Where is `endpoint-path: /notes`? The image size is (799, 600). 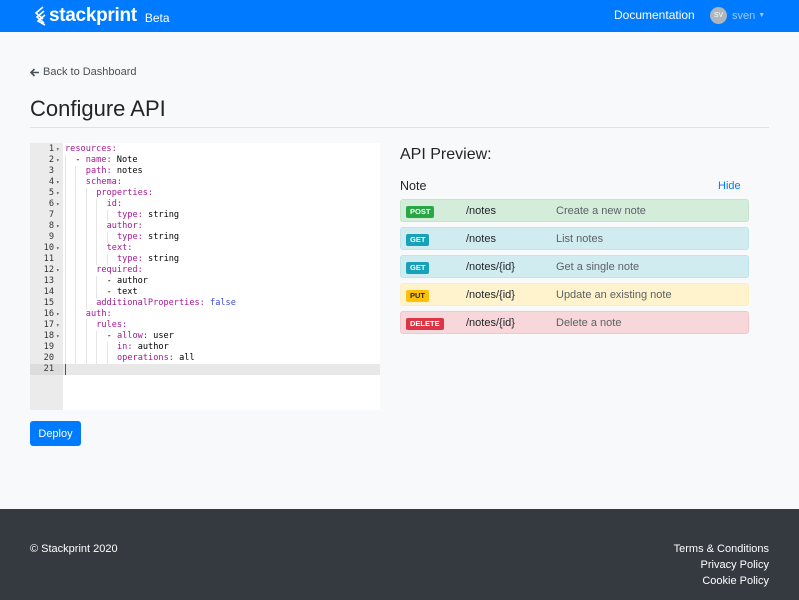 endpoint-path: /notes is located at coordinates (481, 239).